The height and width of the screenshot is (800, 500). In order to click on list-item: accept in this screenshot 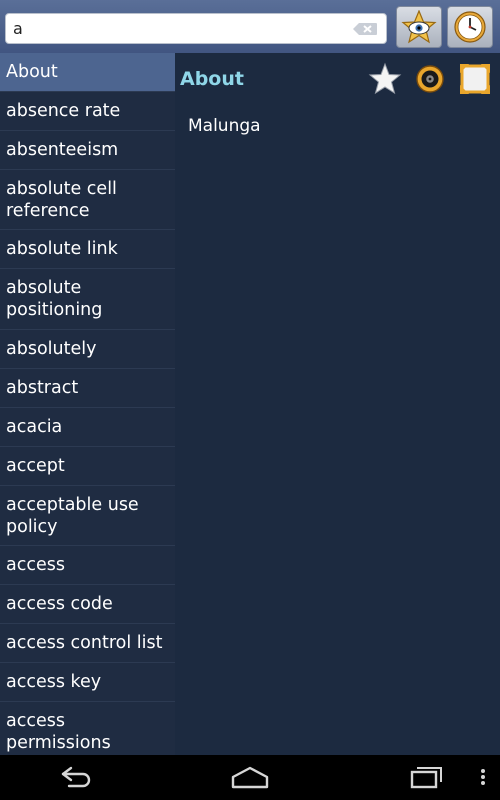, I will do `click(87, 466)`.